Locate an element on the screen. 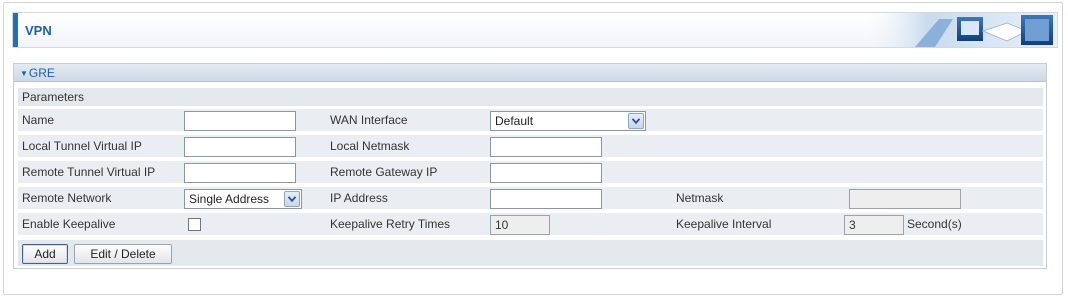 The width and height of the screenshot is (1068, 299). add-button: Add is located at coordinates (45, 254).